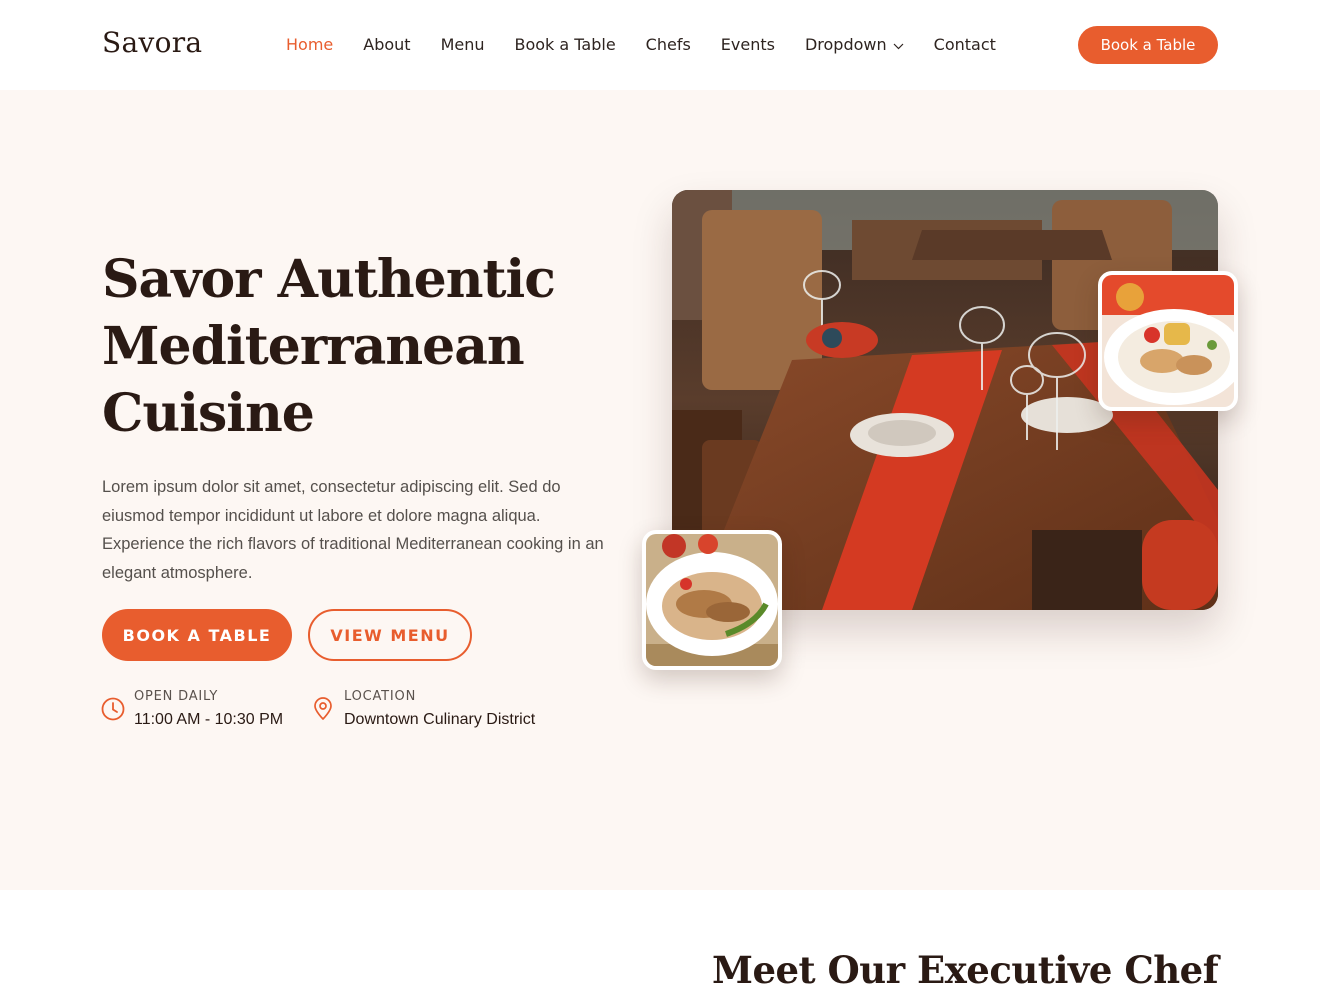  Describe the element at coordinates (386, 45) in the screenshot. I see `nav-item-about: About` at that location.